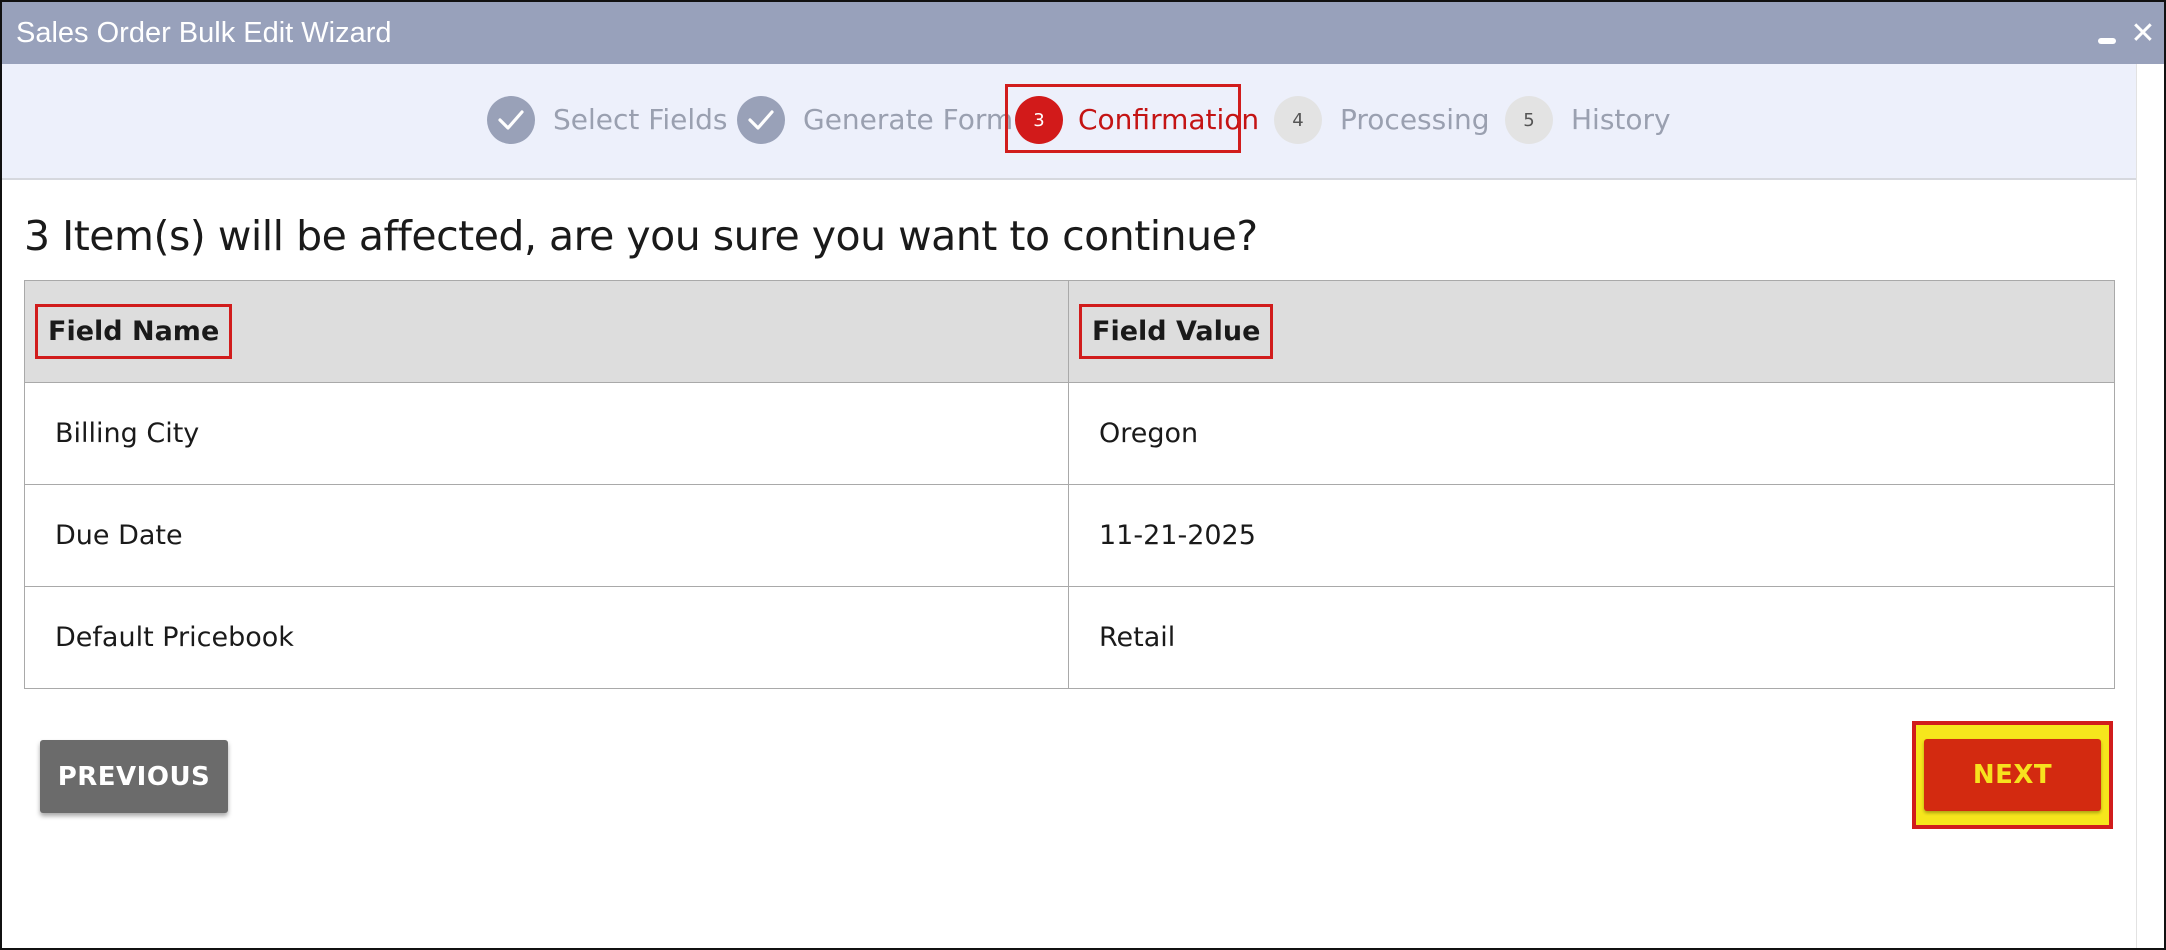 This screenshot has height=950, width=2166. I want to click on next-button: NEXT, so click(2012, 775).